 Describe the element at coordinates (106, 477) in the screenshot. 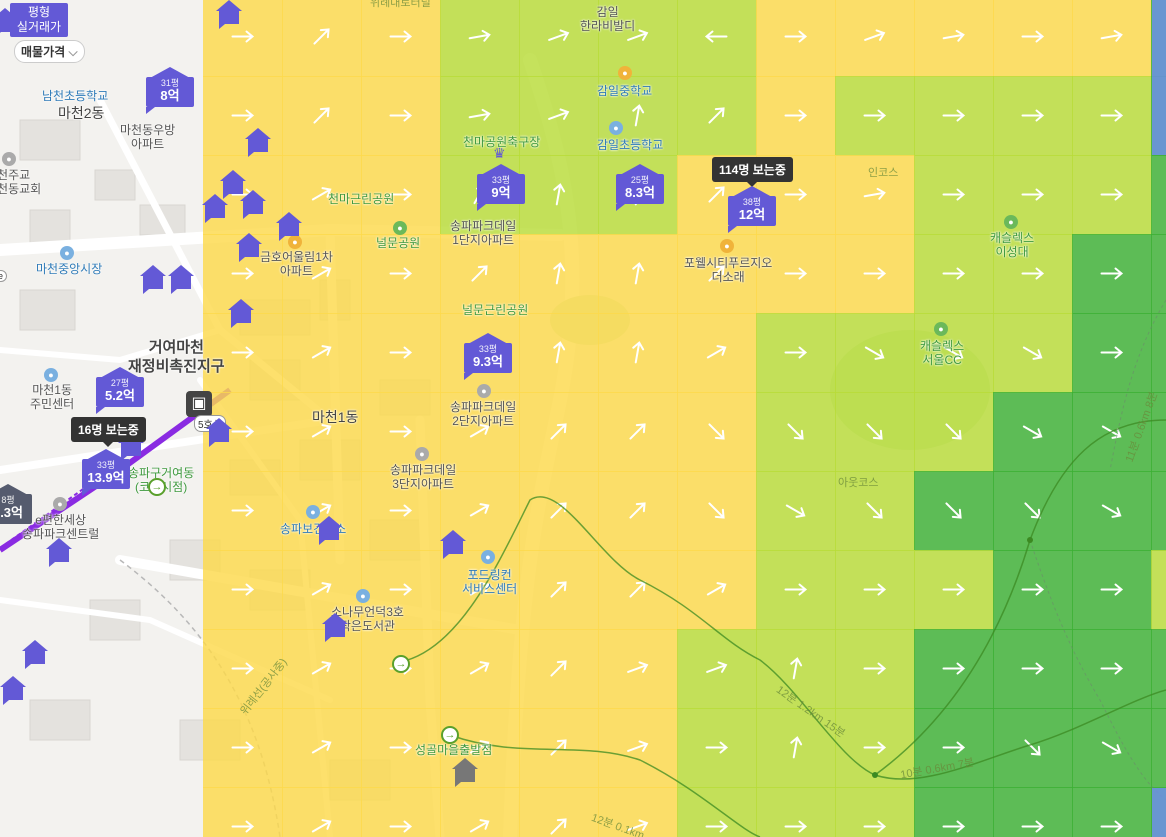

I see `listing-price: 13.9억` at that location.